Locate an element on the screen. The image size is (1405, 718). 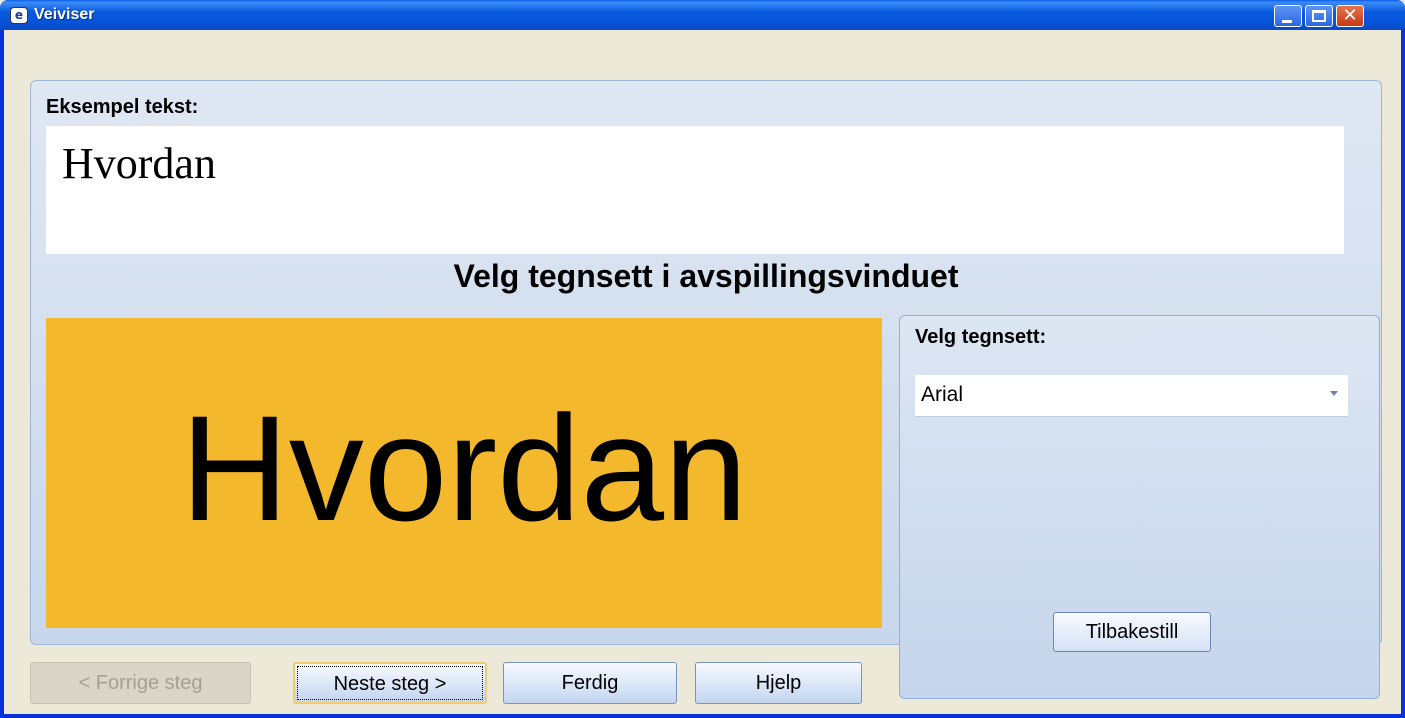
help-button: Hjelp is located at coordinates (778, 683).